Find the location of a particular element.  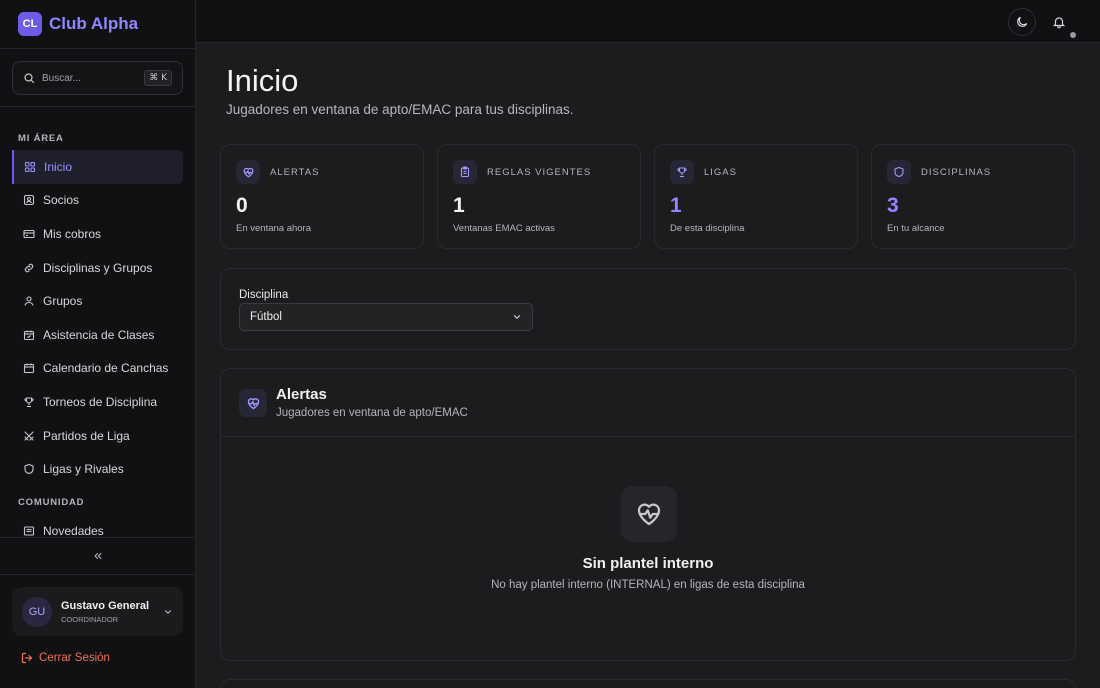

moon-icon is located at coordinates (1022, 21).